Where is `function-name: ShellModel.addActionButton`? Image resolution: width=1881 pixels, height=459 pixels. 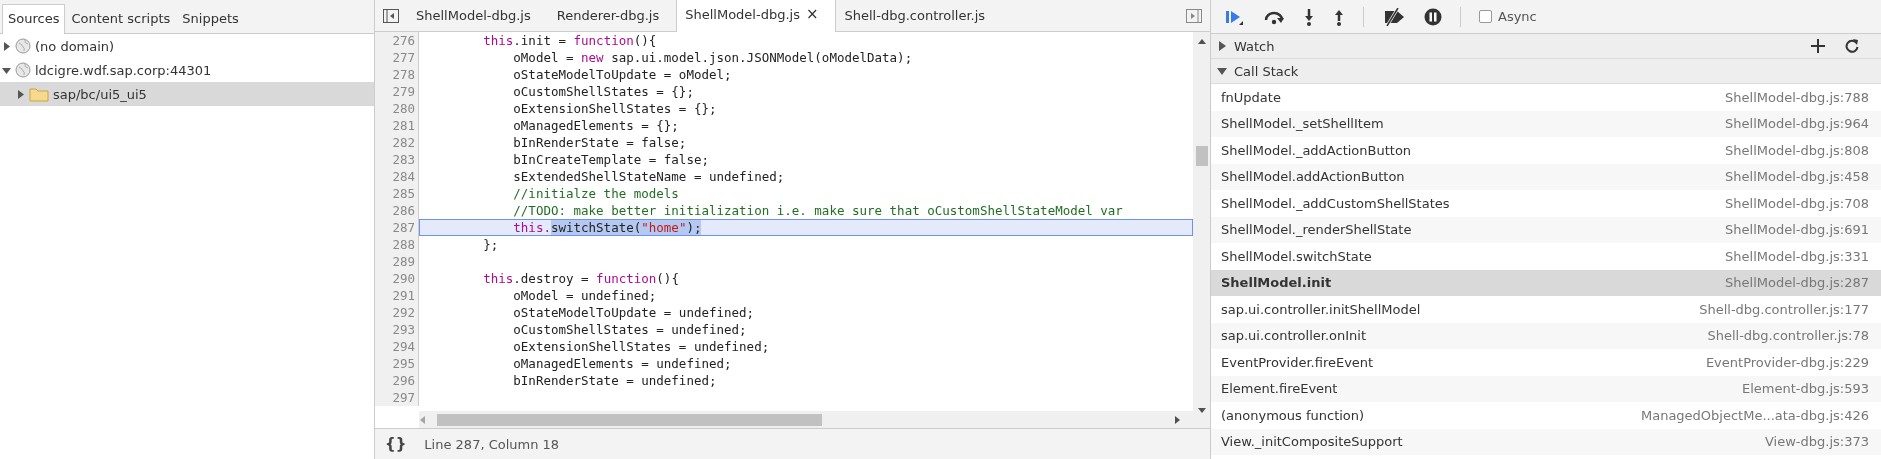
function-name: ShellModel.addActionButton is located at coordinates (1313, 177).